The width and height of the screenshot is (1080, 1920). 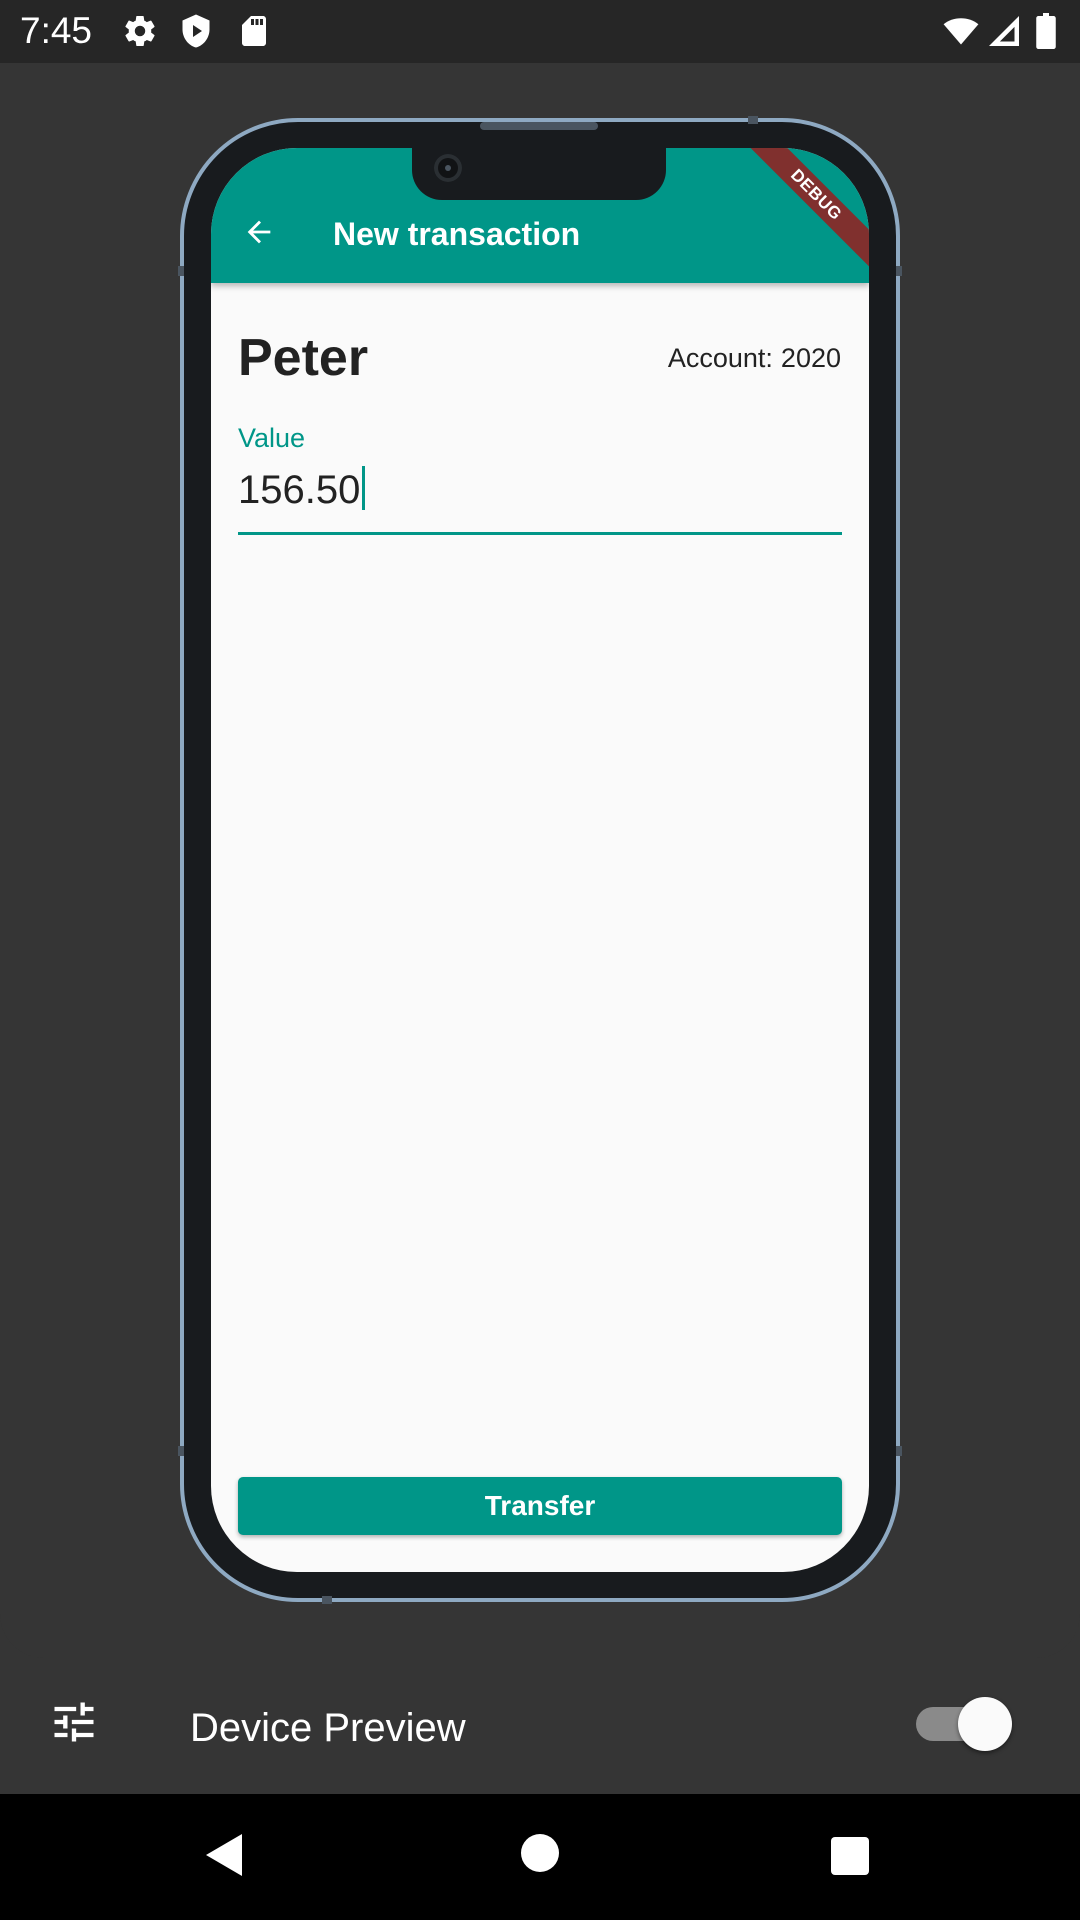 I want to click on battery-icon, so click(x=1046, y=33).